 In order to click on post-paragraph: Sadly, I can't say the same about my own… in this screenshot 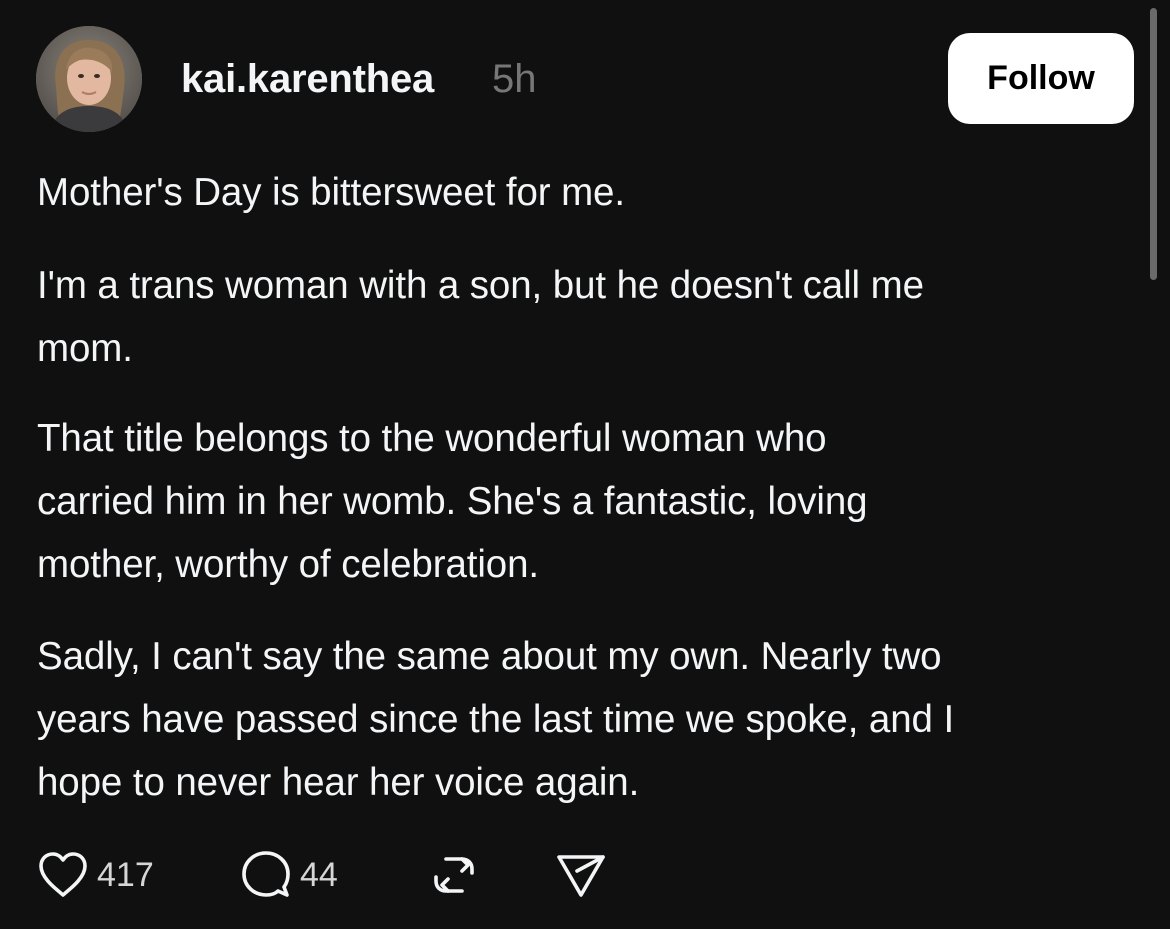, I will do `click(496, 719)`.